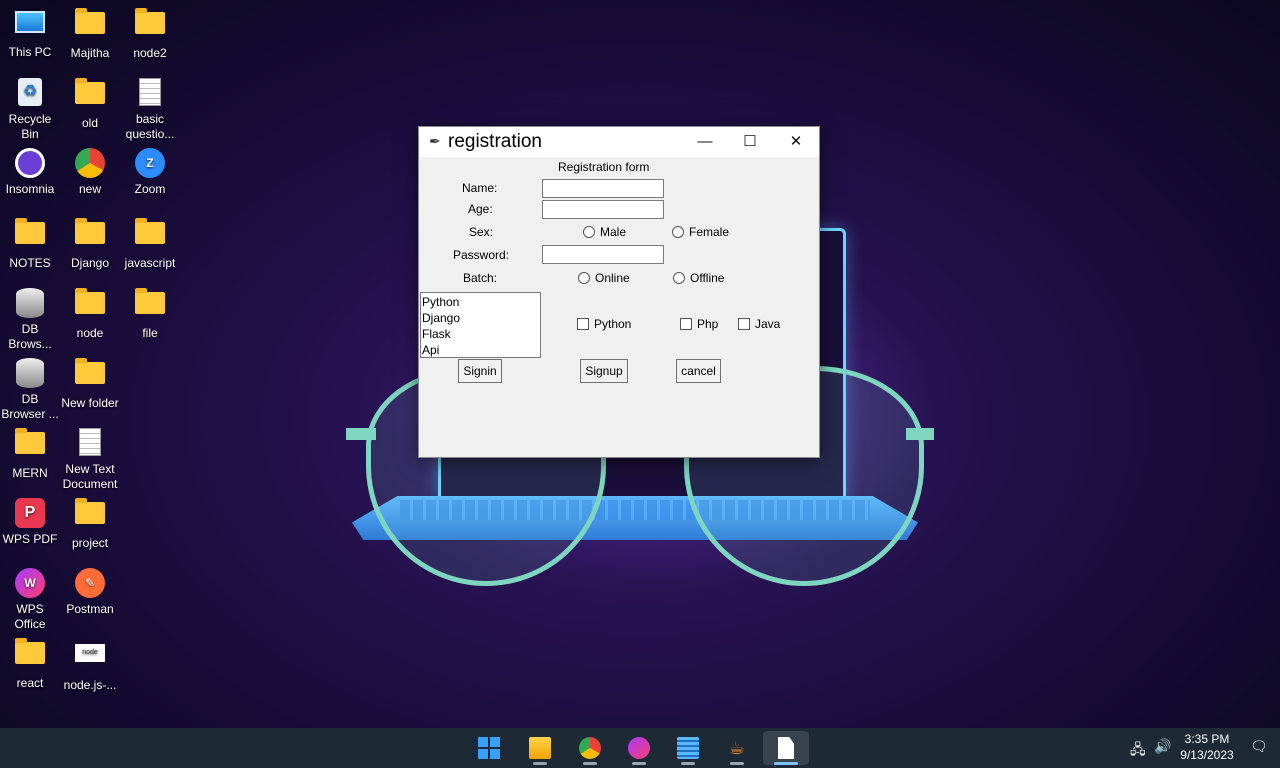 Image resolution: width=1280 pixels, height=768 pixels. Describe the element at coordinates (480, 209) in the screenshot. I see `age-label: Age:` at that location.